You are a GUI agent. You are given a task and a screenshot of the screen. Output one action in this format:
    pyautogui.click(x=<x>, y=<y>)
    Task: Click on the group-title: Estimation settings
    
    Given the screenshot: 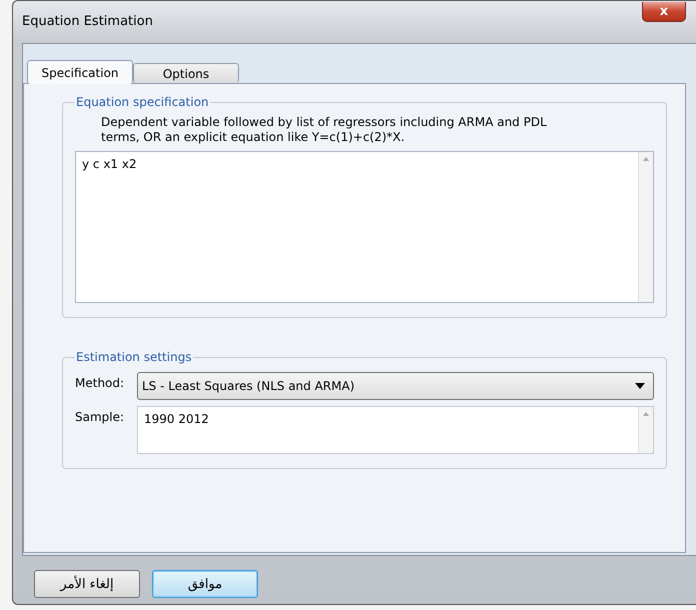 What is the action you would take?
    pyautogui.click(x=134, y=357)
    